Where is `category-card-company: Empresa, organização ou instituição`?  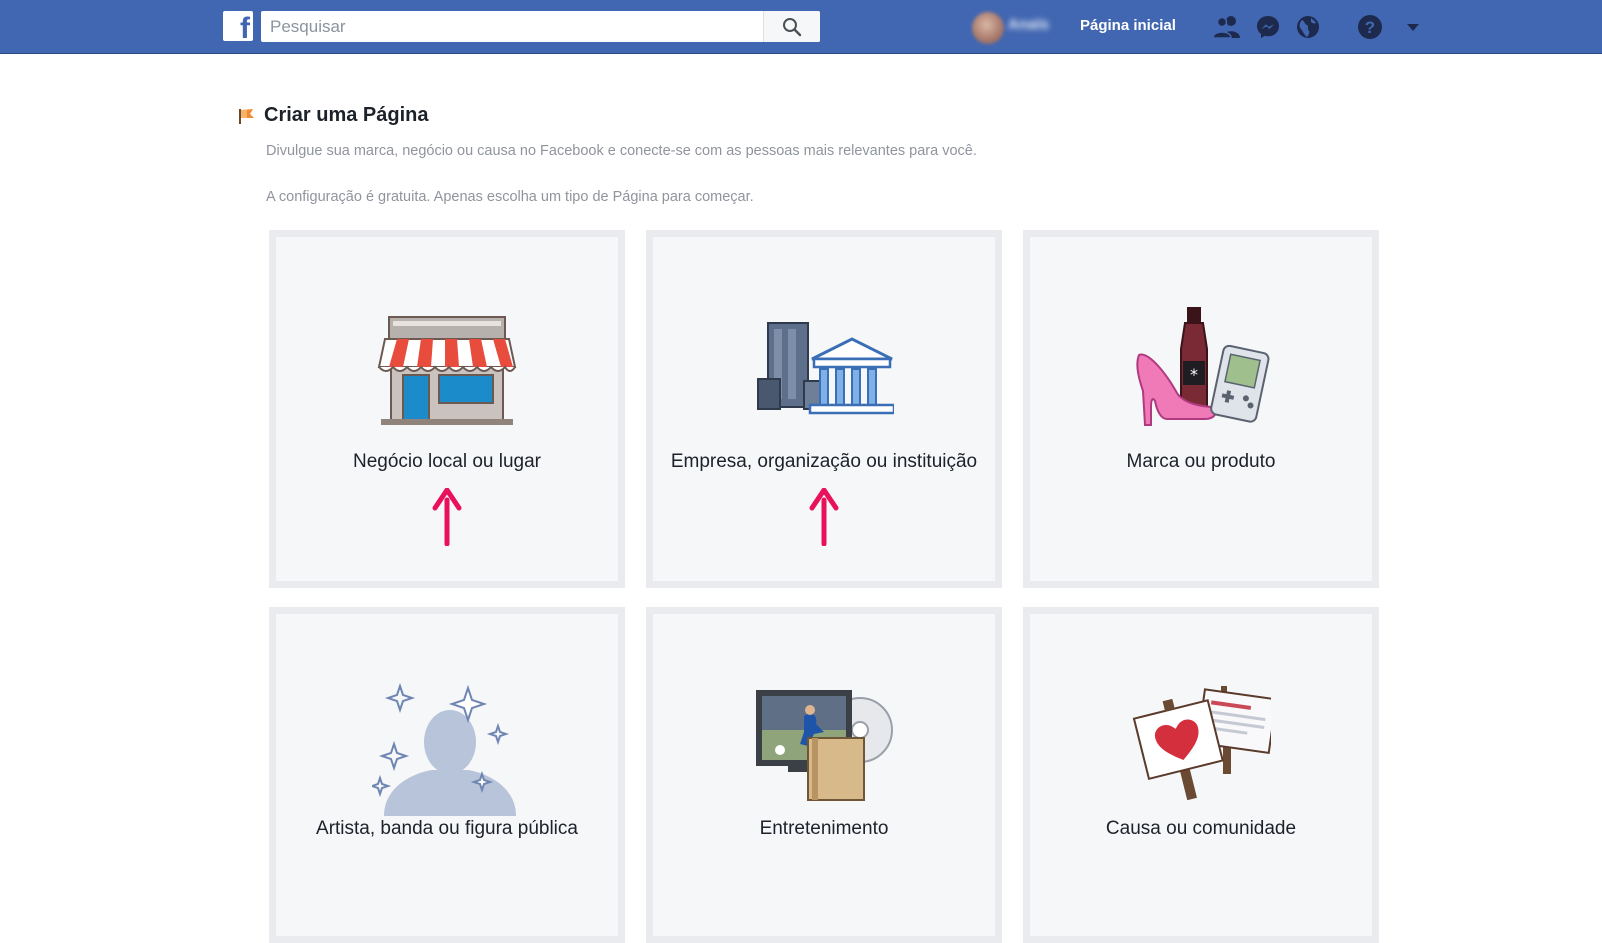
category-card-company: Empresa, organização ou instituição is located at coordinates (824, 409).